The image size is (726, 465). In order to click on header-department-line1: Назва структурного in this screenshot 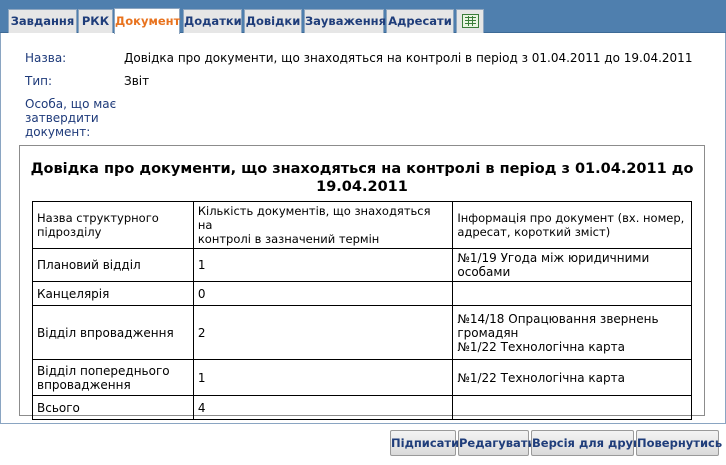, I will do `click(98, 218)`.